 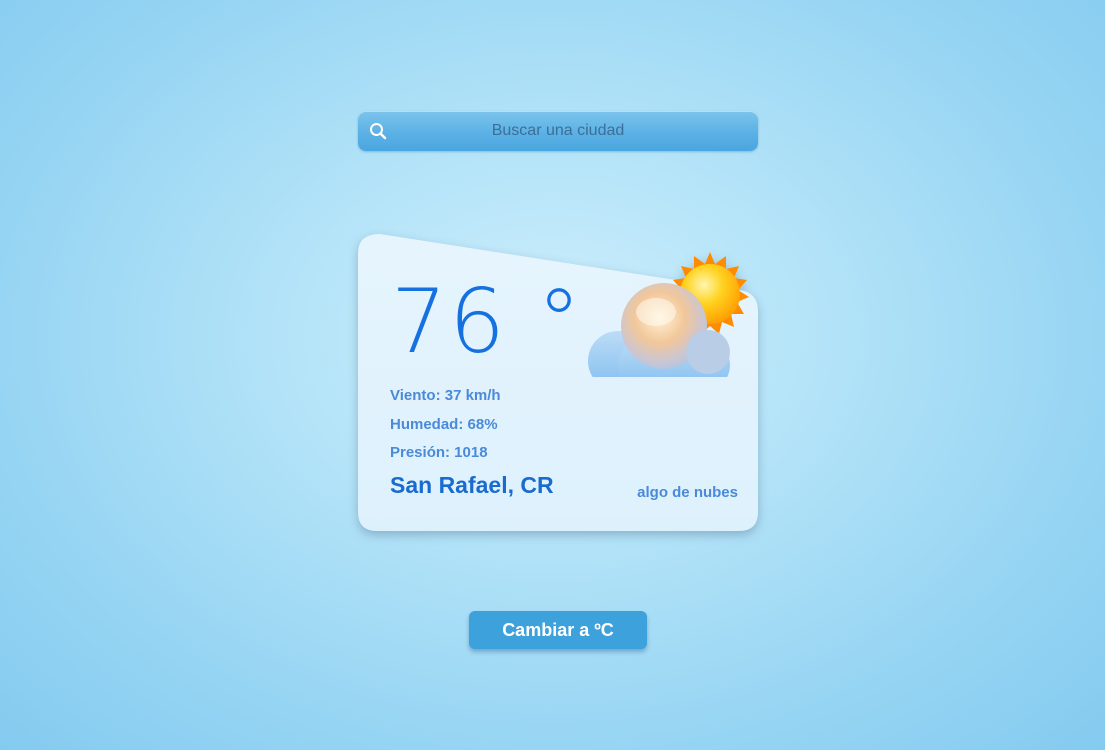 What do you see at coordinates (558, 630) in the screenshot?
I see `unit-toggle-button: Cambiar a ºC` at bounding box center [558, 630].